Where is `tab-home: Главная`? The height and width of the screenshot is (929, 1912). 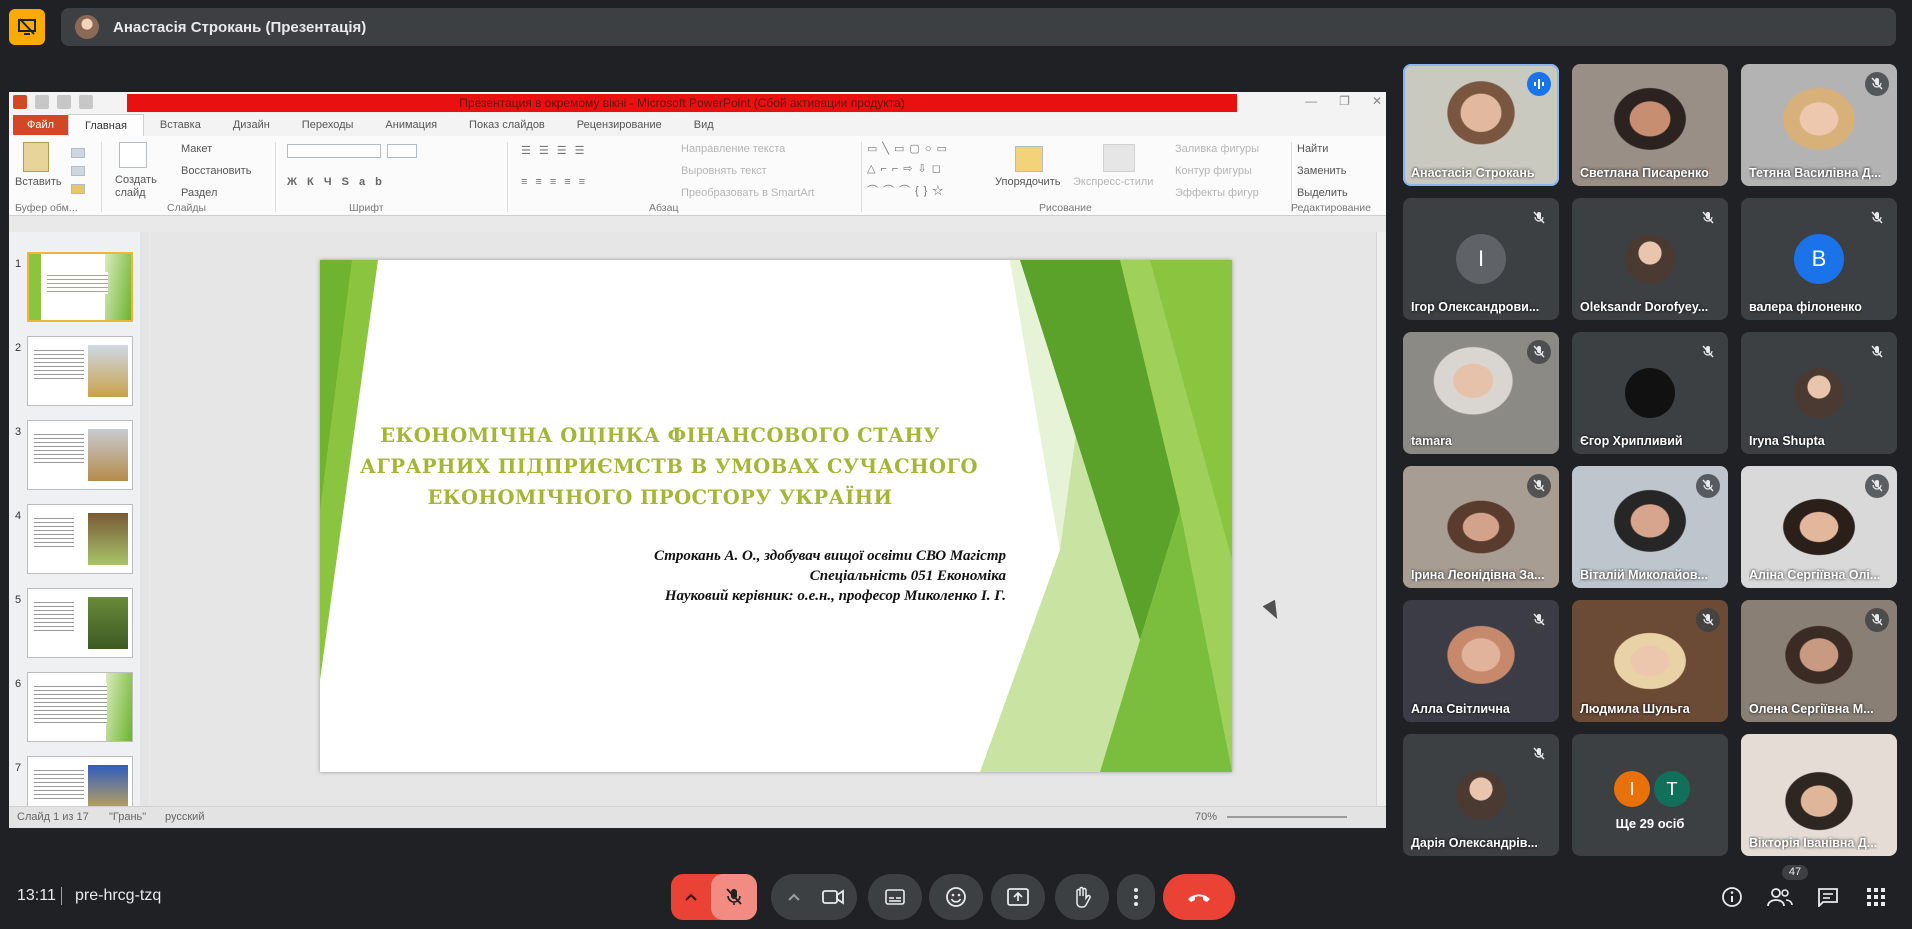
tab-home: Главная is located at coordinates (106, 125).